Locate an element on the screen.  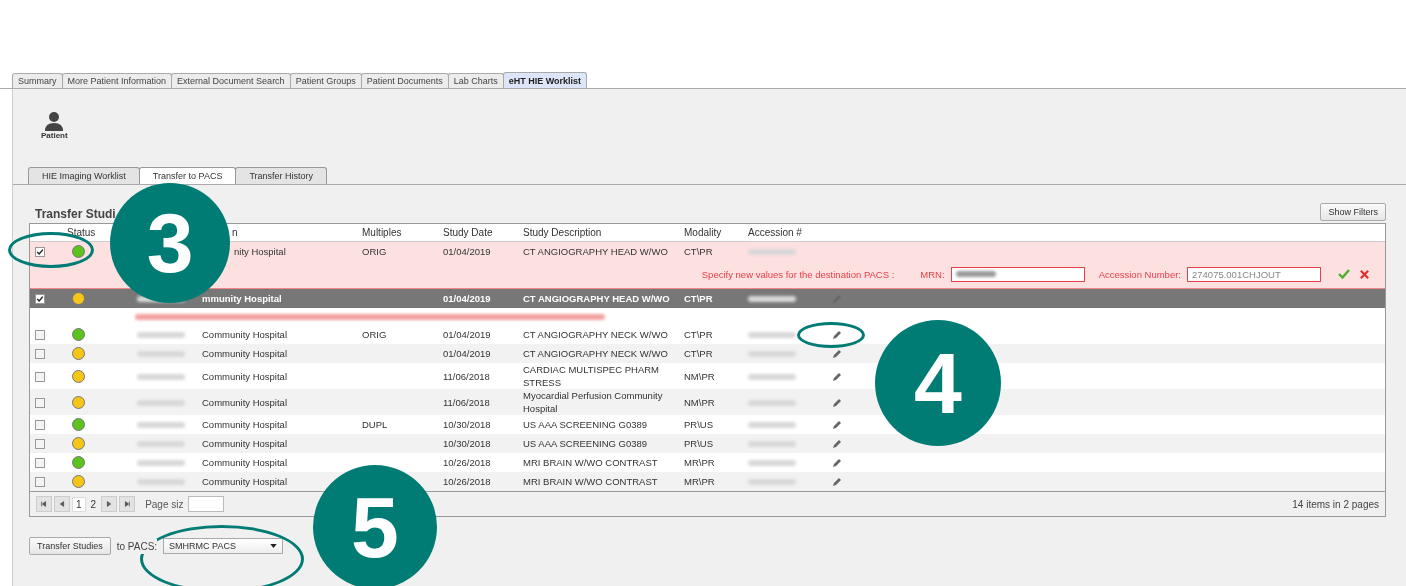
tab: Lab Charts is located at coordinates (475, 80).